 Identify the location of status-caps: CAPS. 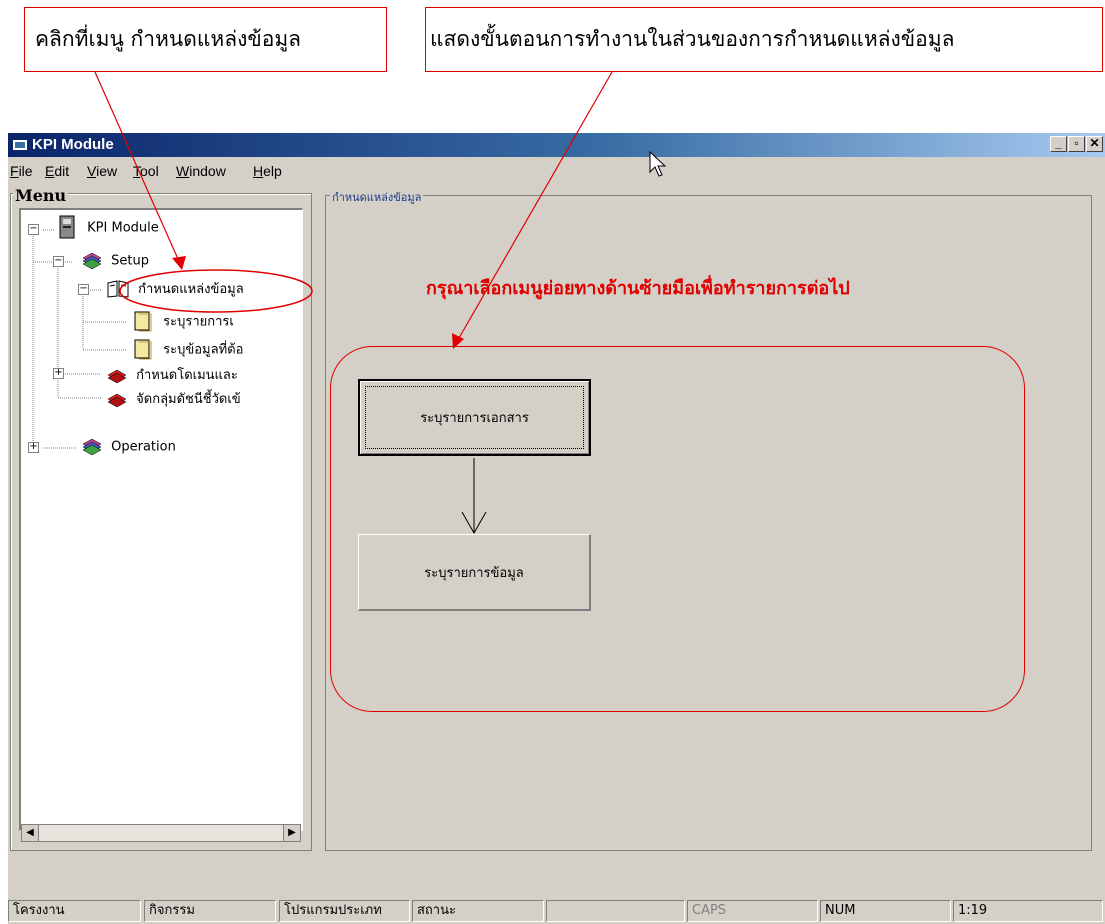
(752, 911).